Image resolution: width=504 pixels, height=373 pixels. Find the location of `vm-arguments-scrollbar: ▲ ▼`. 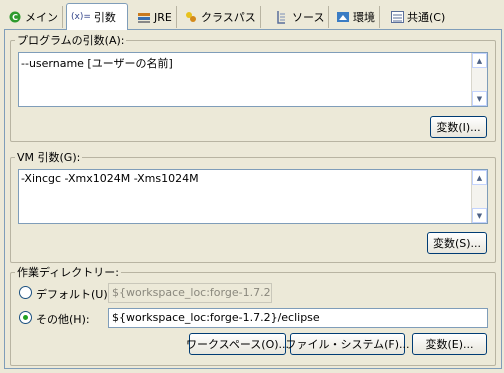

vm-arguments-scrollbar: ▲ ▼ is located at coordinates (479, 196).